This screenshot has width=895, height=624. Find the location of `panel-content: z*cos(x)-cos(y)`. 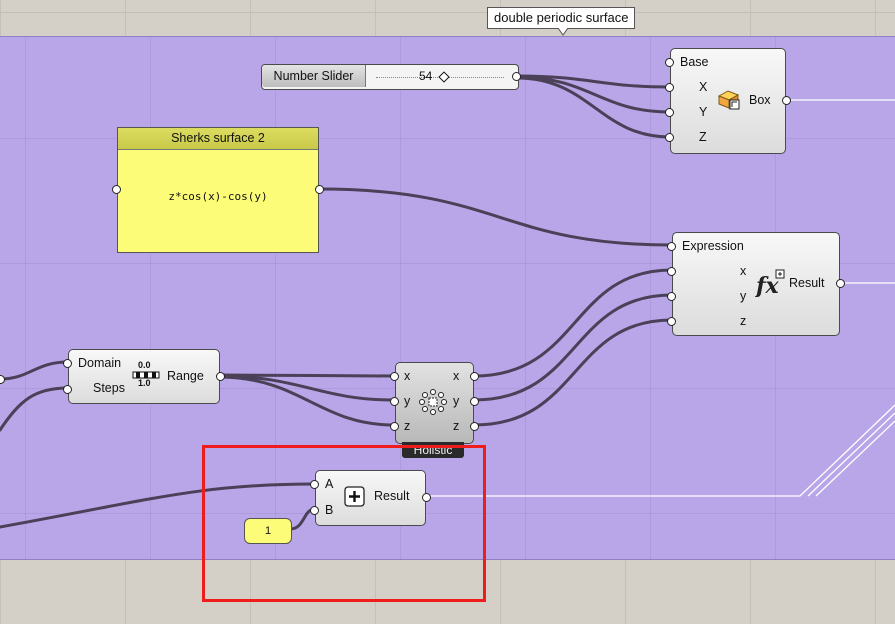

panel-content: z*cos(x)-cos(y) is located at coordinates (218, 196).